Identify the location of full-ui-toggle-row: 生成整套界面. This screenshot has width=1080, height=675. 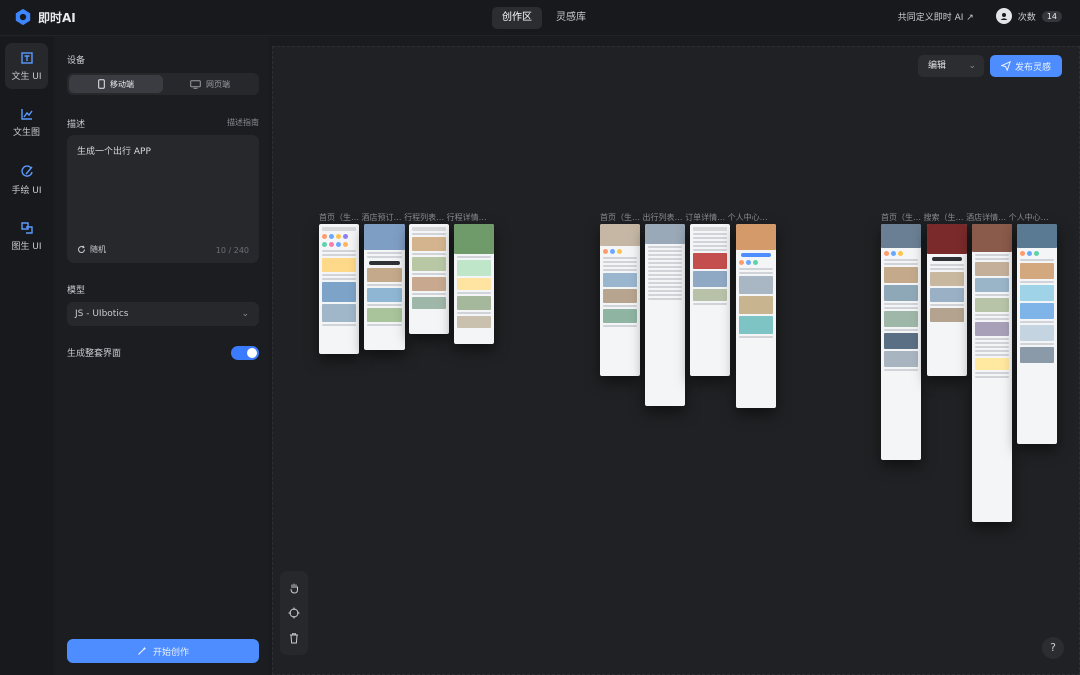
(163, 353).